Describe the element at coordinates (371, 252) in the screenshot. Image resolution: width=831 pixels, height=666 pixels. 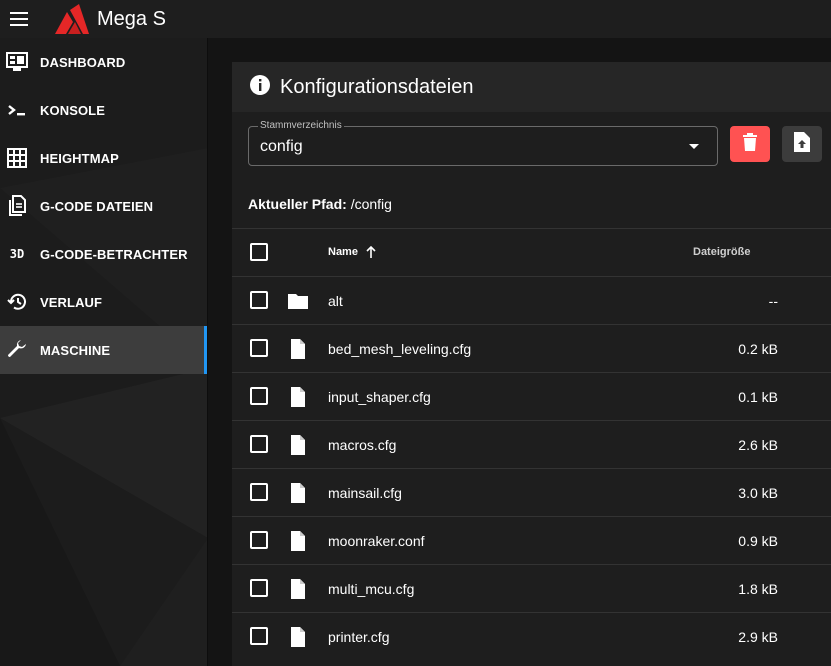
I see `arrow-up-icon` at that location.